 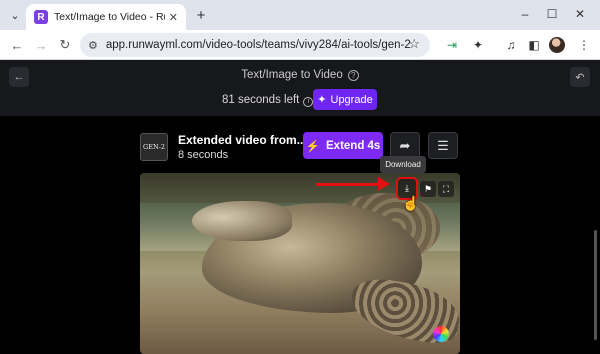 What do you see at coordinates (17, 45) in the screenshot?
I see `back-icon: ←` at bounding box center [17, 45].